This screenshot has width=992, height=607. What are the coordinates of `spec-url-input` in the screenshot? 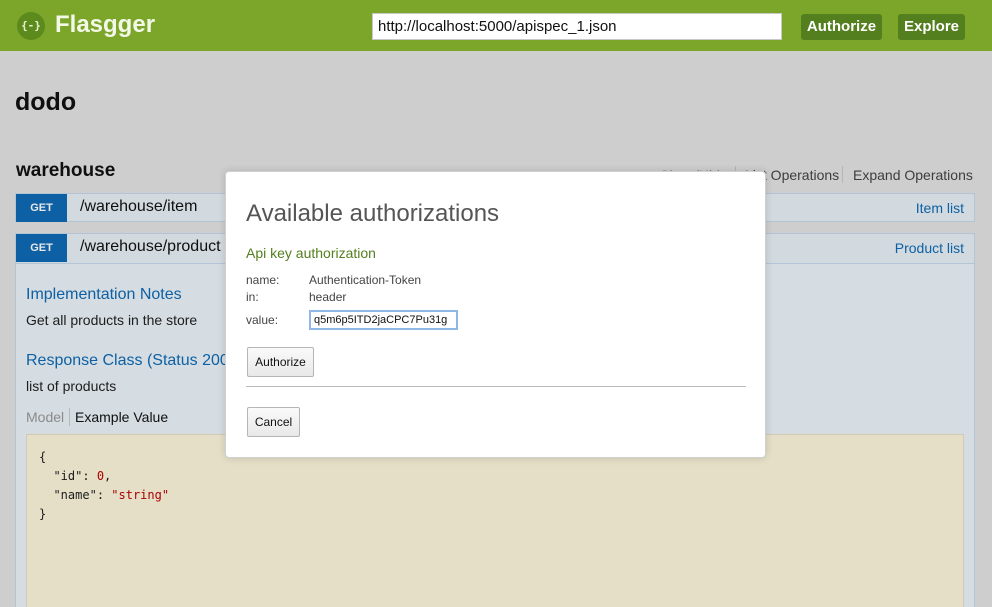 It's located at (577, 26).